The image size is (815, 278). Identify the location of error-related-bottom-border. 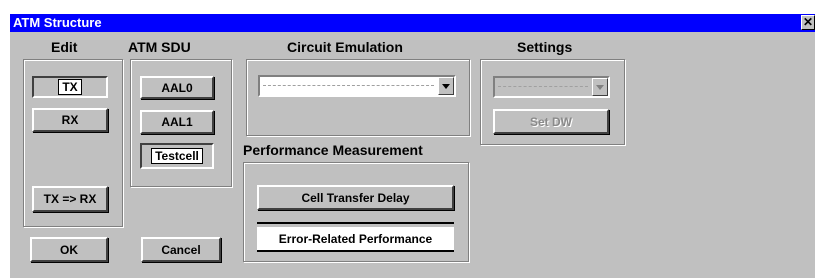
(355, 251).